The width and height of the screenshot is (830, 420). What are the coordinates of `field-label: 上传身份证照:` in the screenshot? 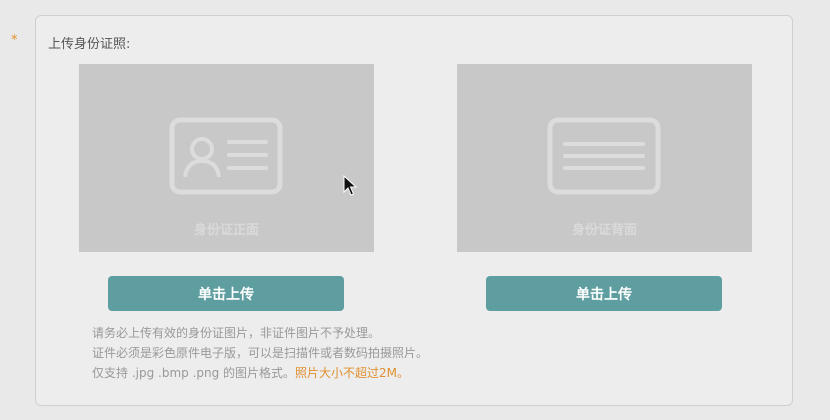 It's located at (89, 44).